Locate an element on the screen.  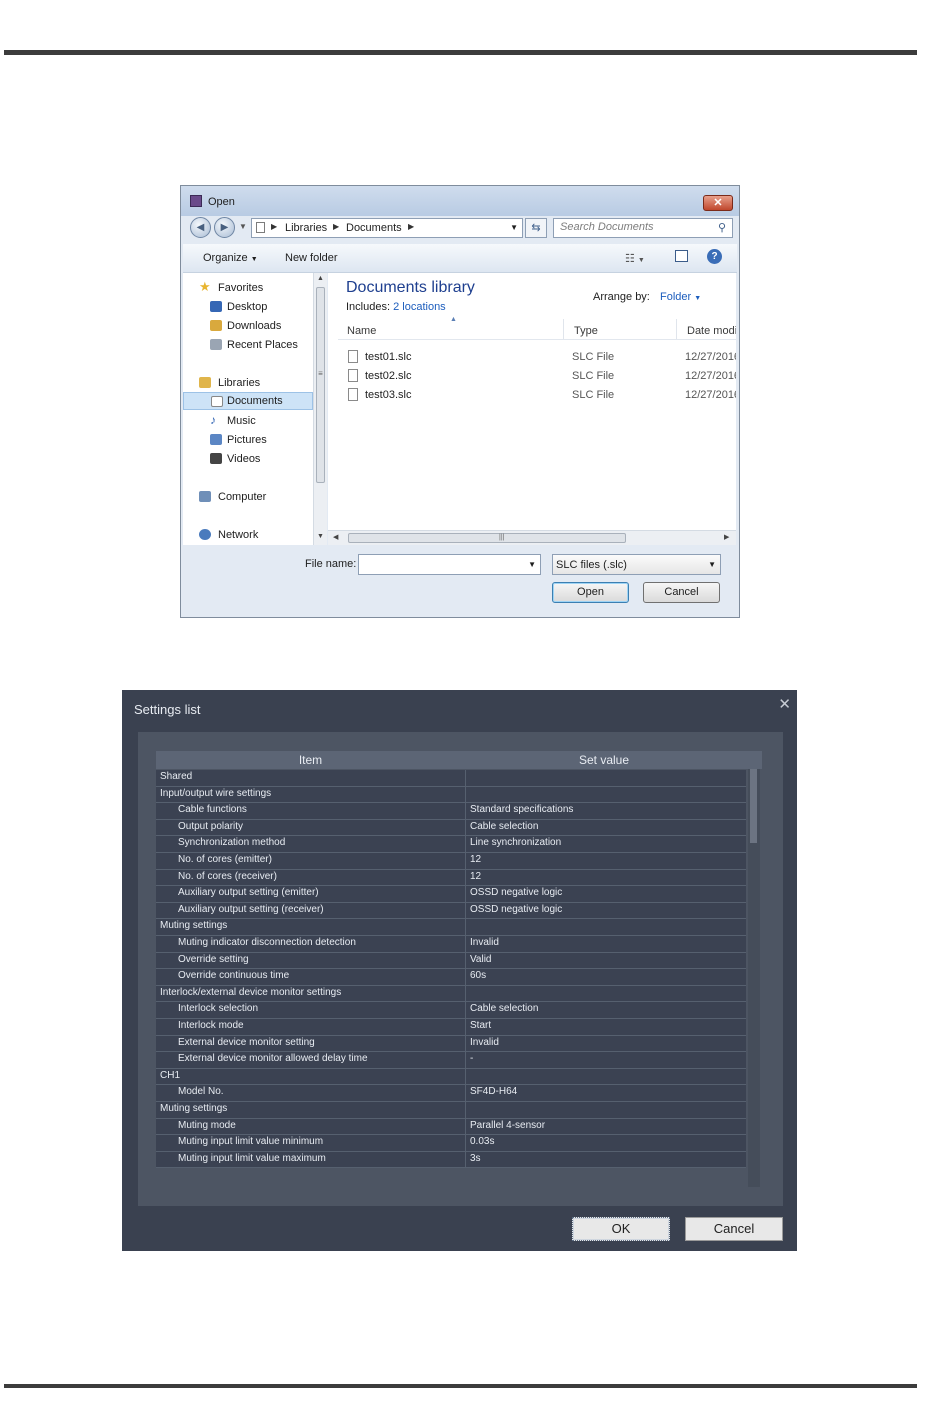
file-type-filter: SLC files (.slc) ▼ is located at coordinates (636, 564).